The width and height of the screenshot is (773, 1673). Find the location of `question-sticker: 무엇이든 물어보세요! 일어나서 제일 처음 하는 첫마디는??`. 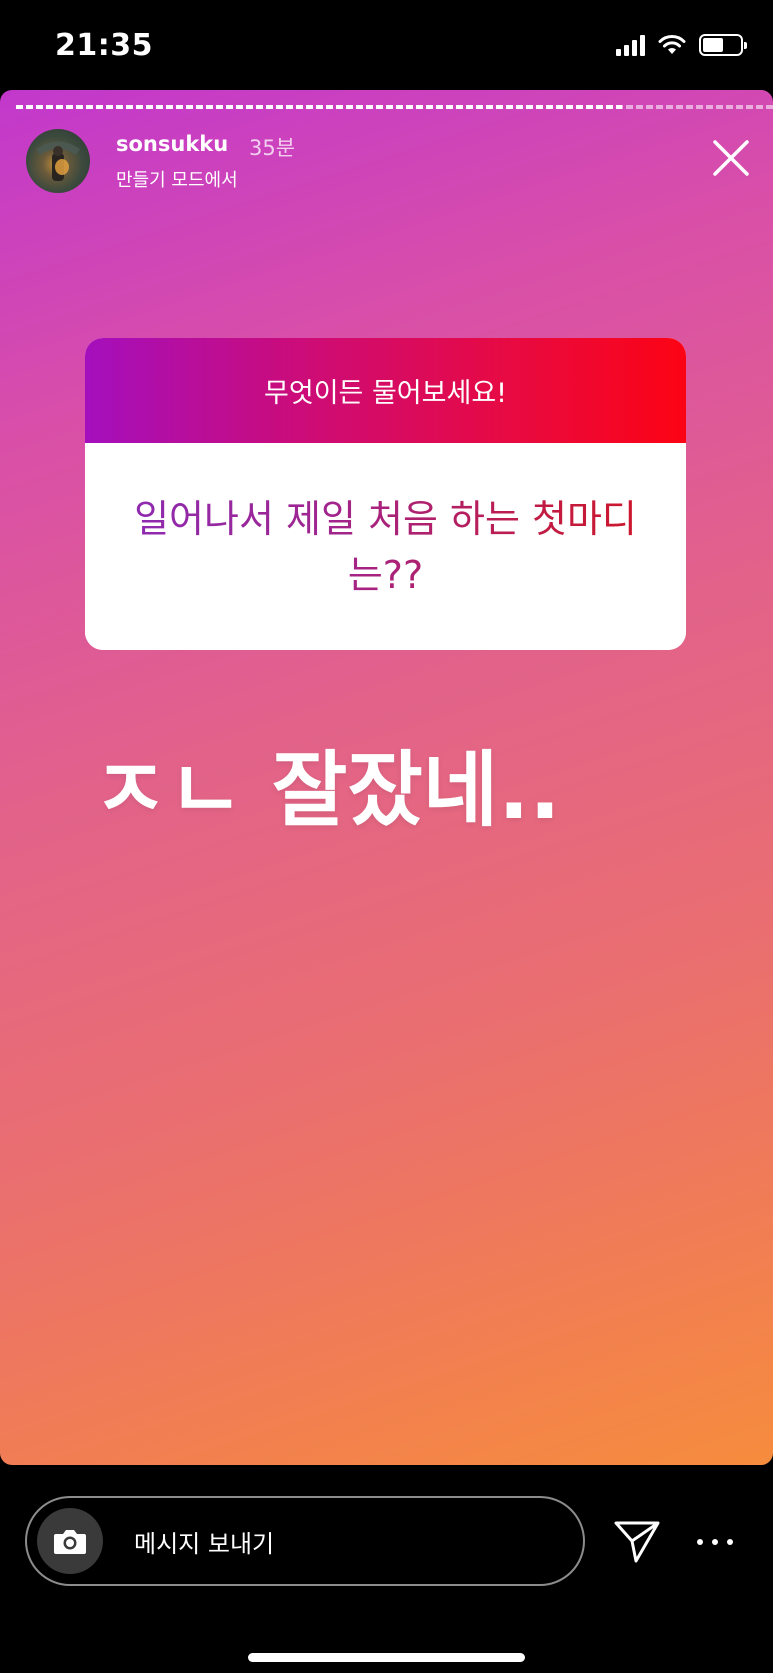

question-sticker: 무엇이든 물어보세요! 일어나서 제일 처음 하는 첫마디는?? is located at coordinates (385, 494).